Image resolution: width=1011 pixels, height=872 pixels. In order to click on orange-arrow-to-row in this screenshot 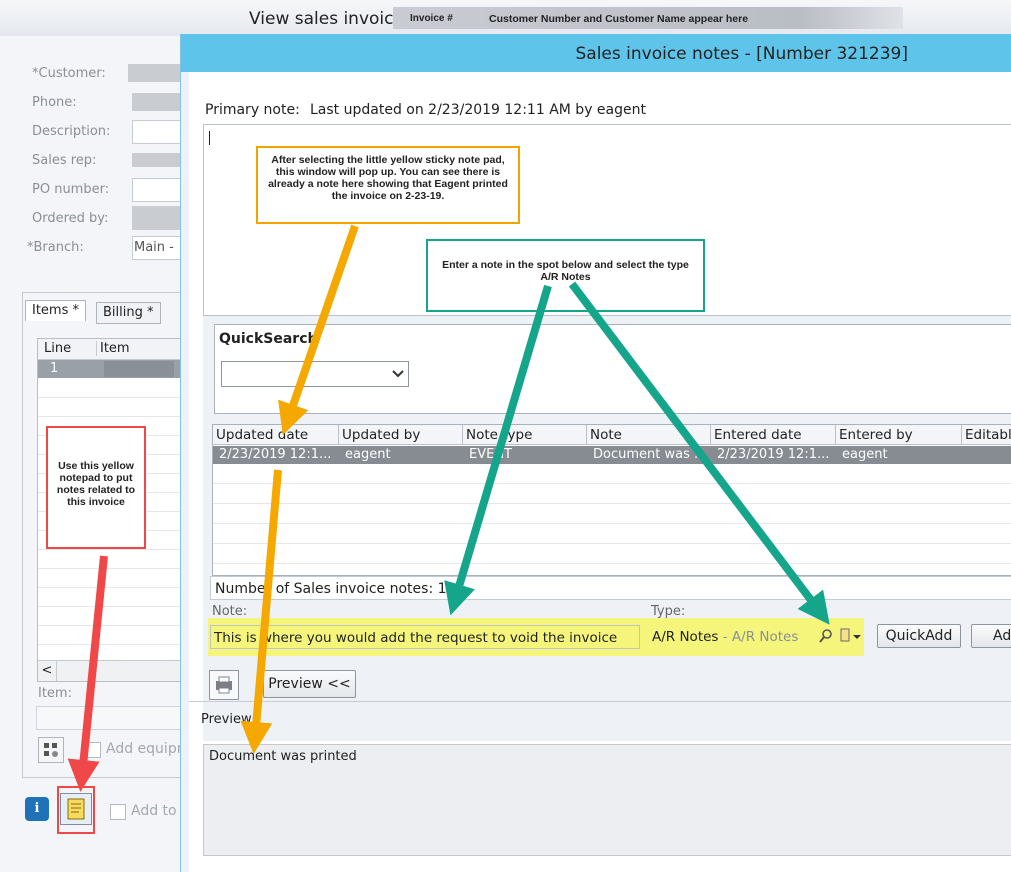, I will do `click(318, 330)`.